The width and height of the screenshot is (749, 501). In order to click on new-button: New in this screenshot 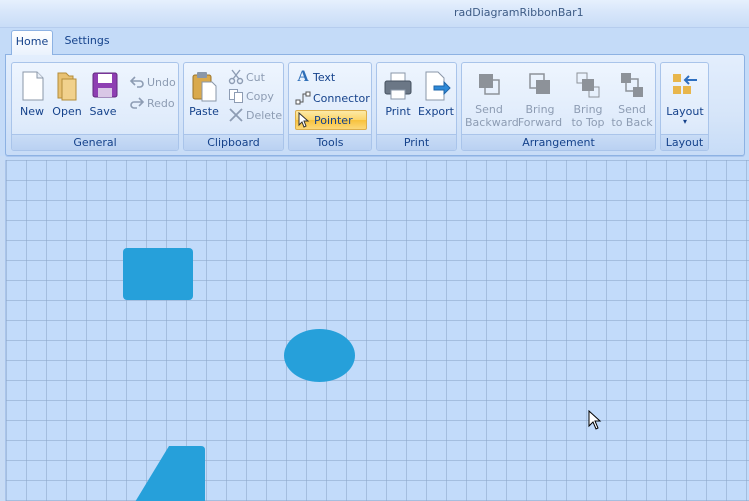, I will do `click(32, 97)`.